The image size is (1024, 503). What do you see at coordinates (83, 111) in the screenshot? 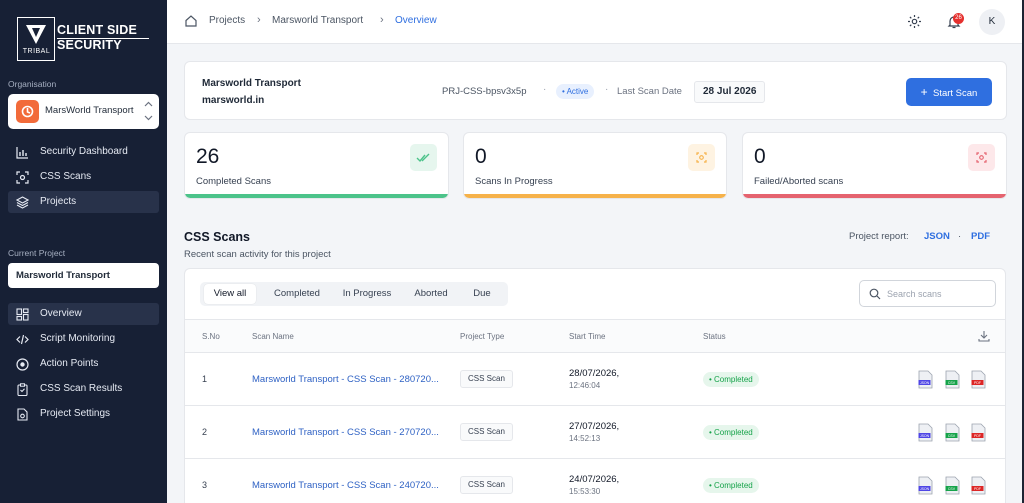
I see `org-selector: MarsWorld Transport` at bounding box center [83, 111].